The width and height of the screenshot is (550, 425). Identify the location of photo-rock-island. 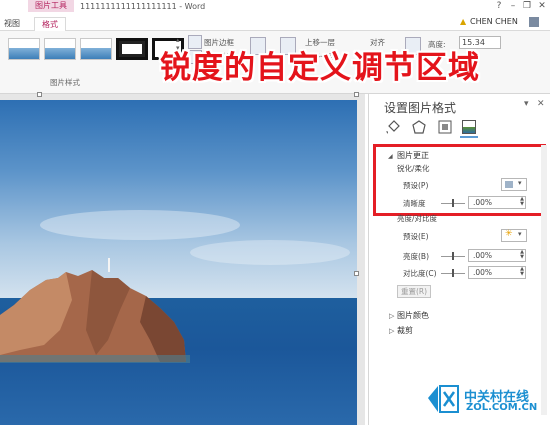
(95, 310).